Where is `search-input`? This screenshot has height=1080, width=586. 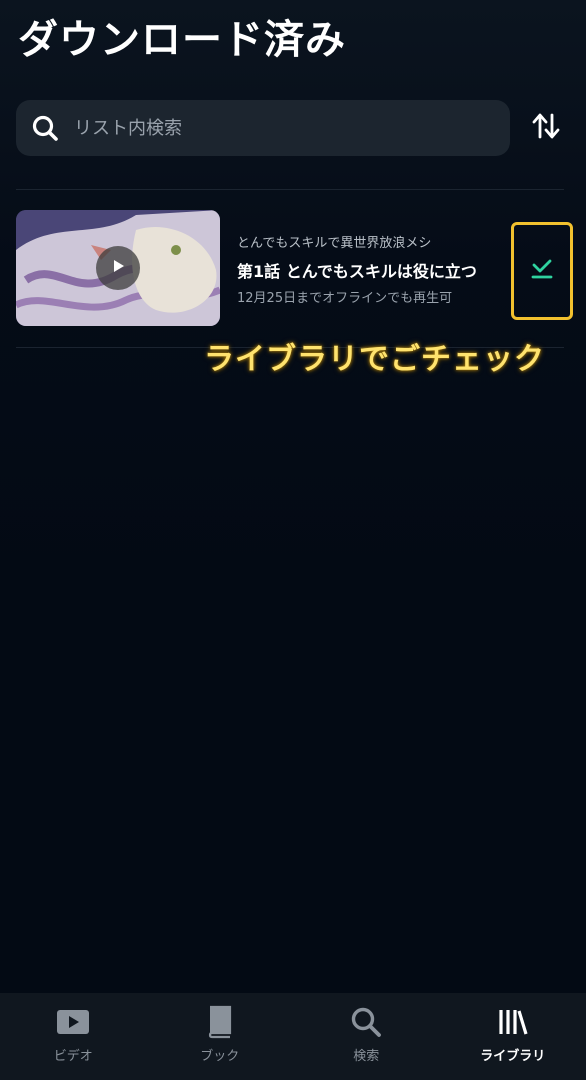
search-input is located at coordinates (274, 128).